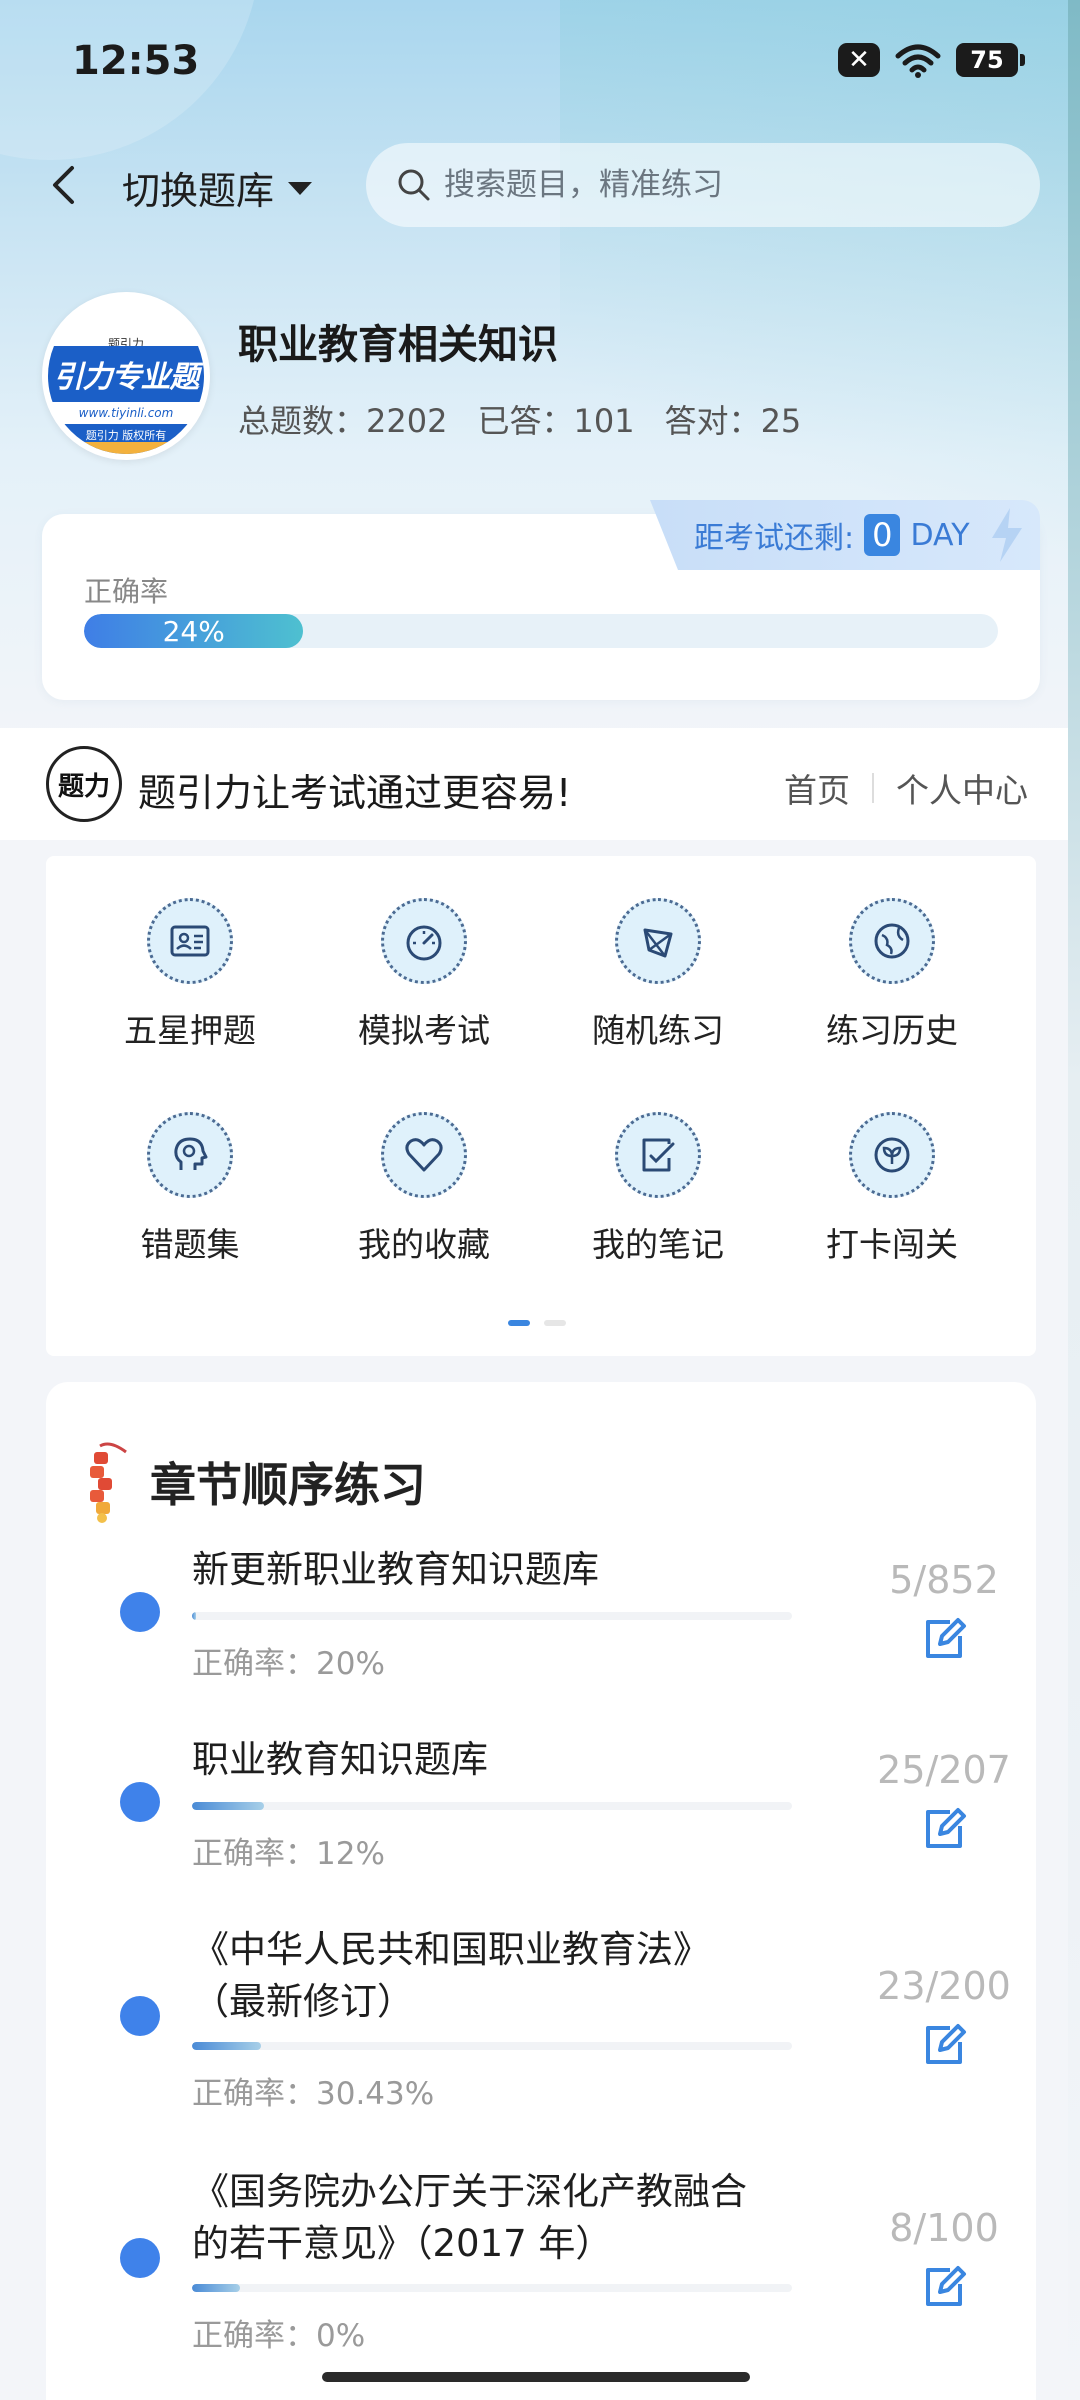 The image size is (1080, 2400). Describe the element at coordinates (469, 2191) in the screenshot. I see `chapter-name-line1: 《国务院办公厅关于深化产教融合` at that location.